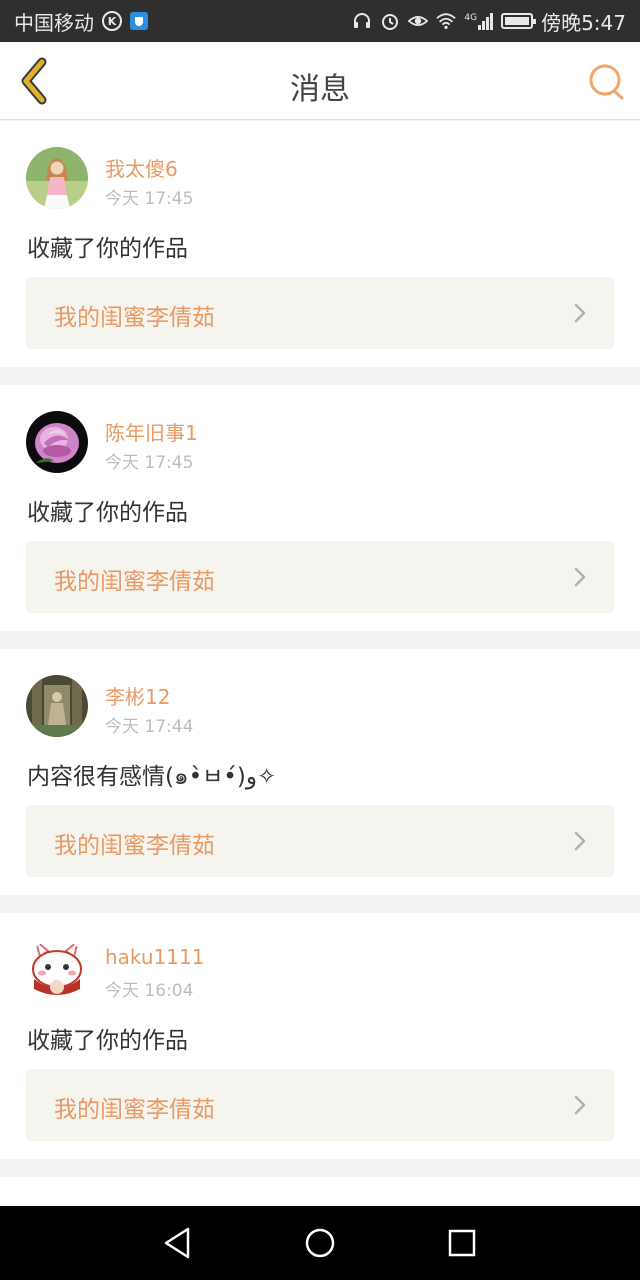  I want to click on header-bar: 消息, so click(320, 81).